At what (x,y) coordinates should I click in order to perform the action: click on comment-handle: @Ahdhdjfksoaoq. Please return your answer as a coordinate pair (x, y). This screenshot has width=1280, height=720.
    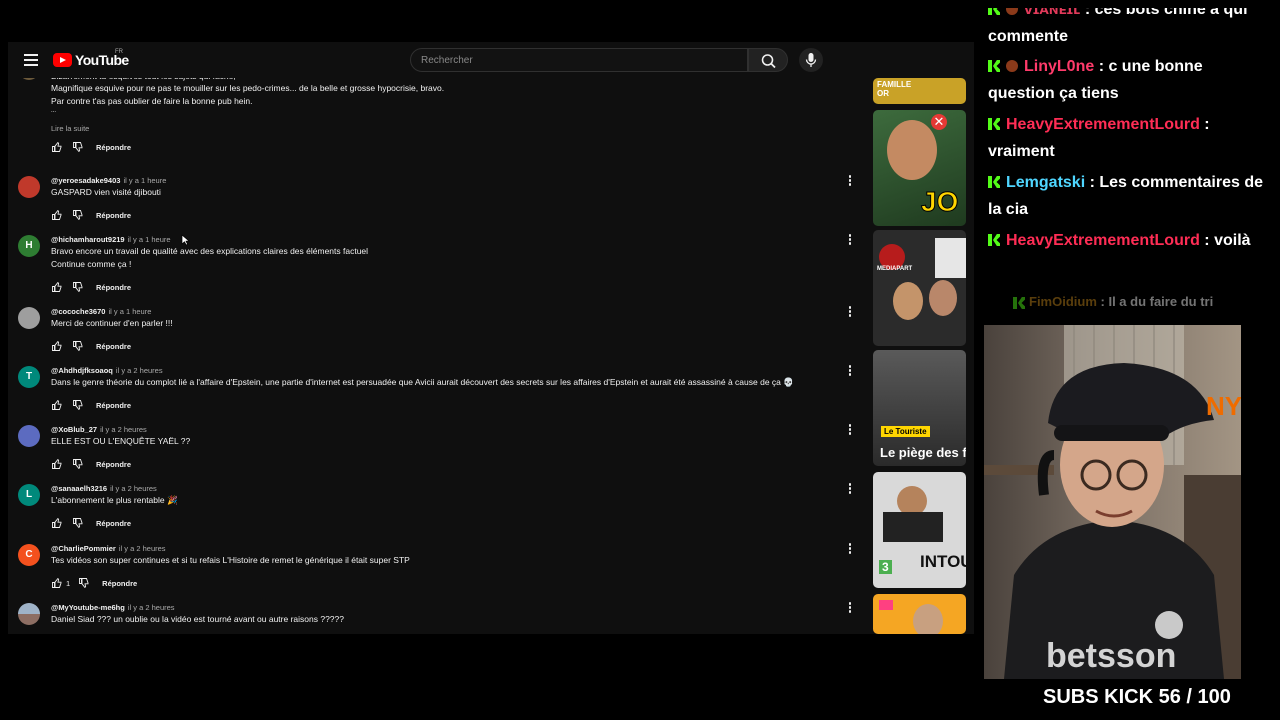
    Looking at the image, I should click on (82, 370).